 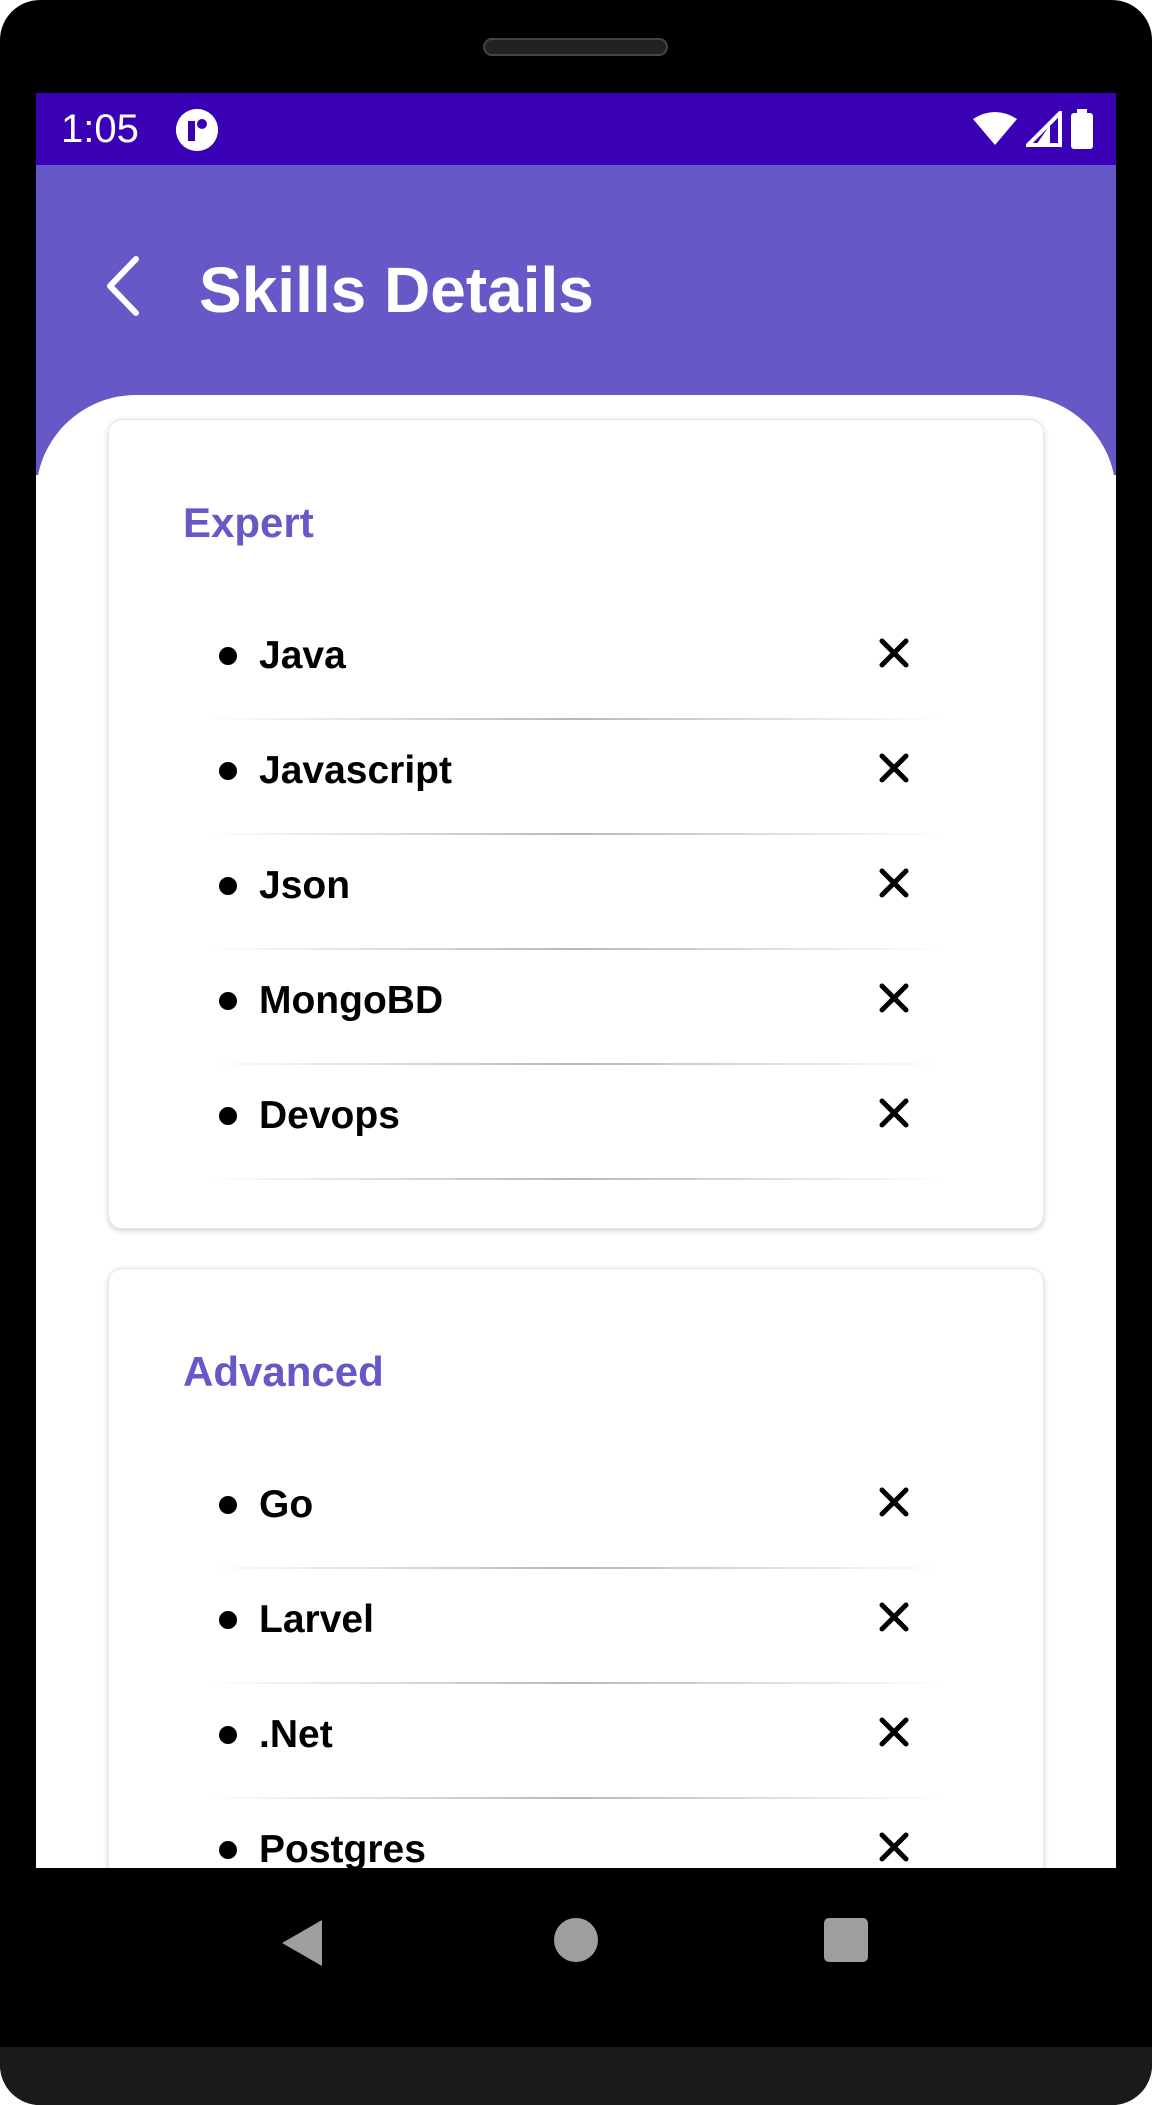 I want to click on skill-label: Json, so click(x=305, y=885).